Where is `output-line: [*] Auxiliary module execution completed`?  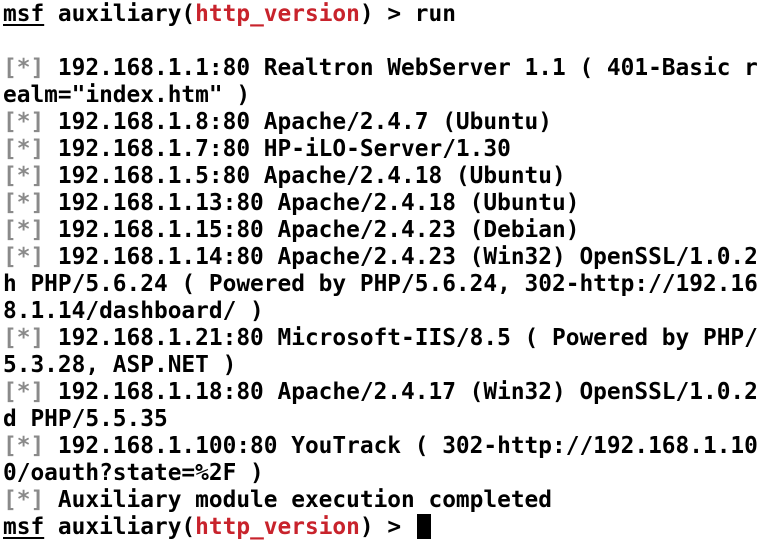
output-line: [*] Auxiliary module execution completed is located at coordinates (380, 500).